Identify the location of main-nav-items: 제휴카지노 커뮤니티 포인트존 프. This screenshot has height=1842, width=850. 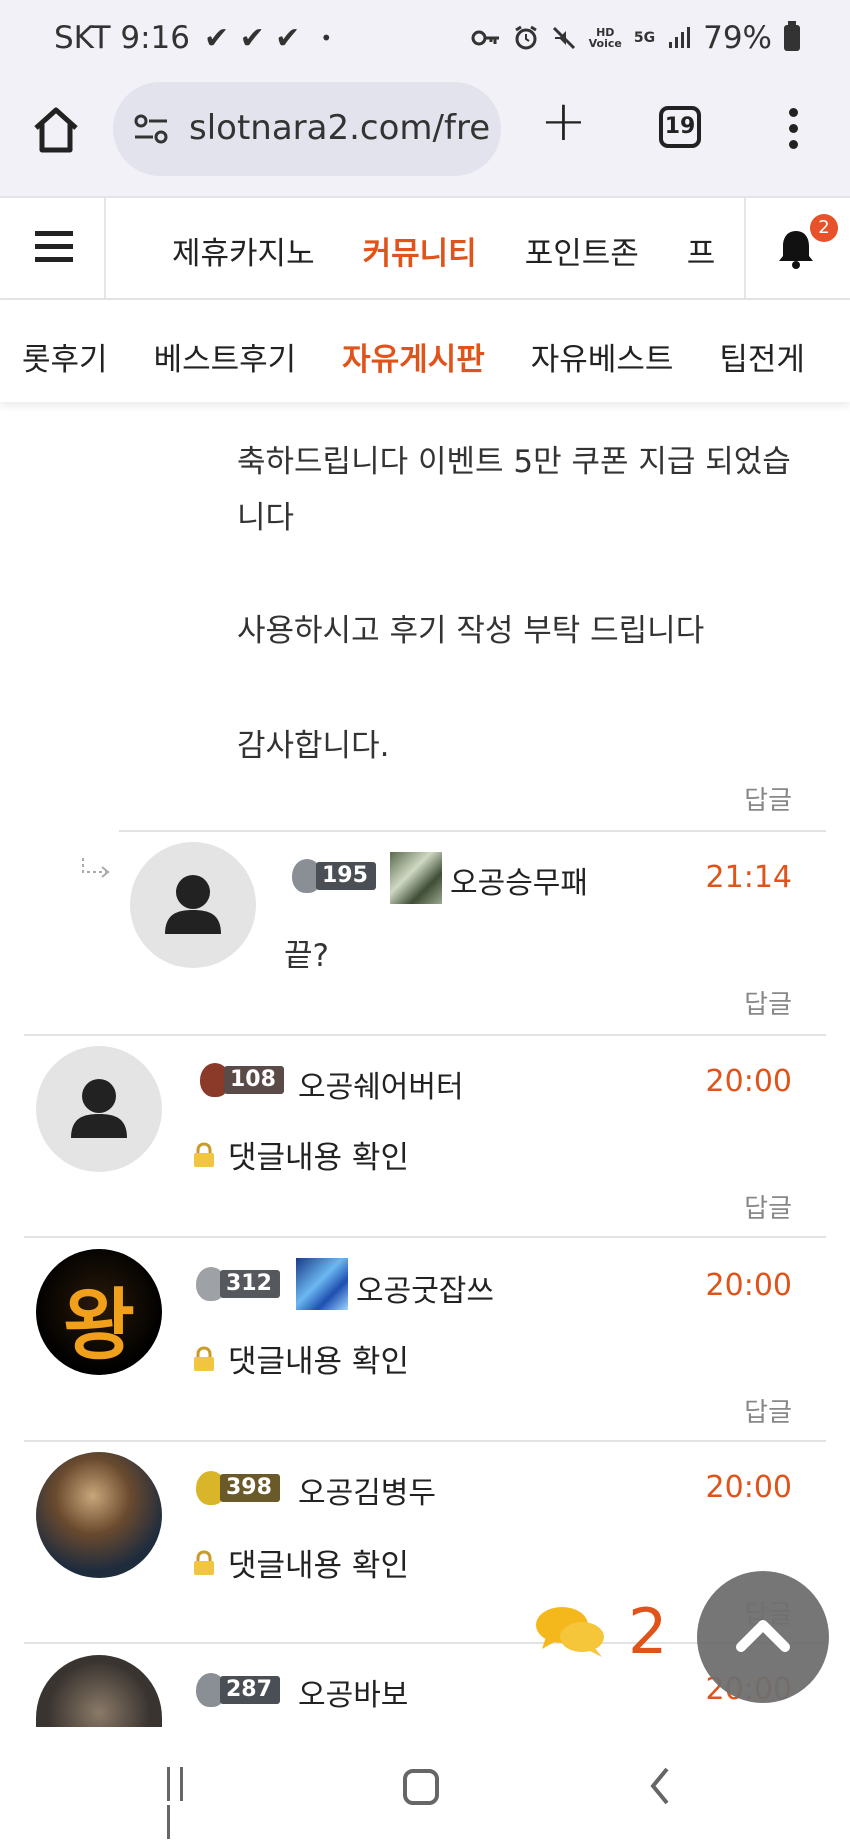
(443, 250).